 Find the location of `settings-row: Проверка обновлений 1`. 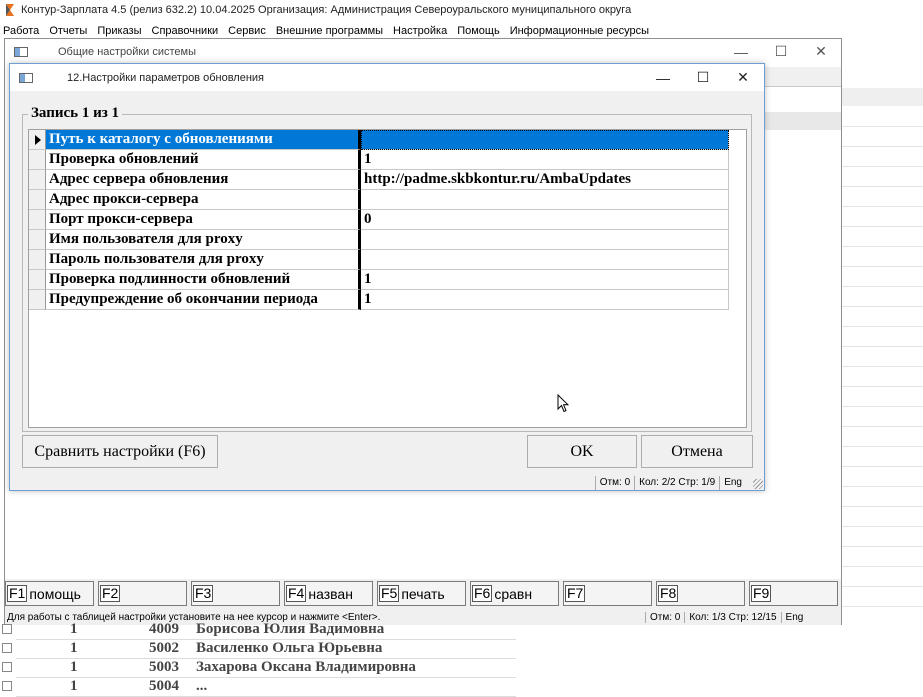

settings-row: Проверка обновлений 1 is located at coordinates (380, 160).